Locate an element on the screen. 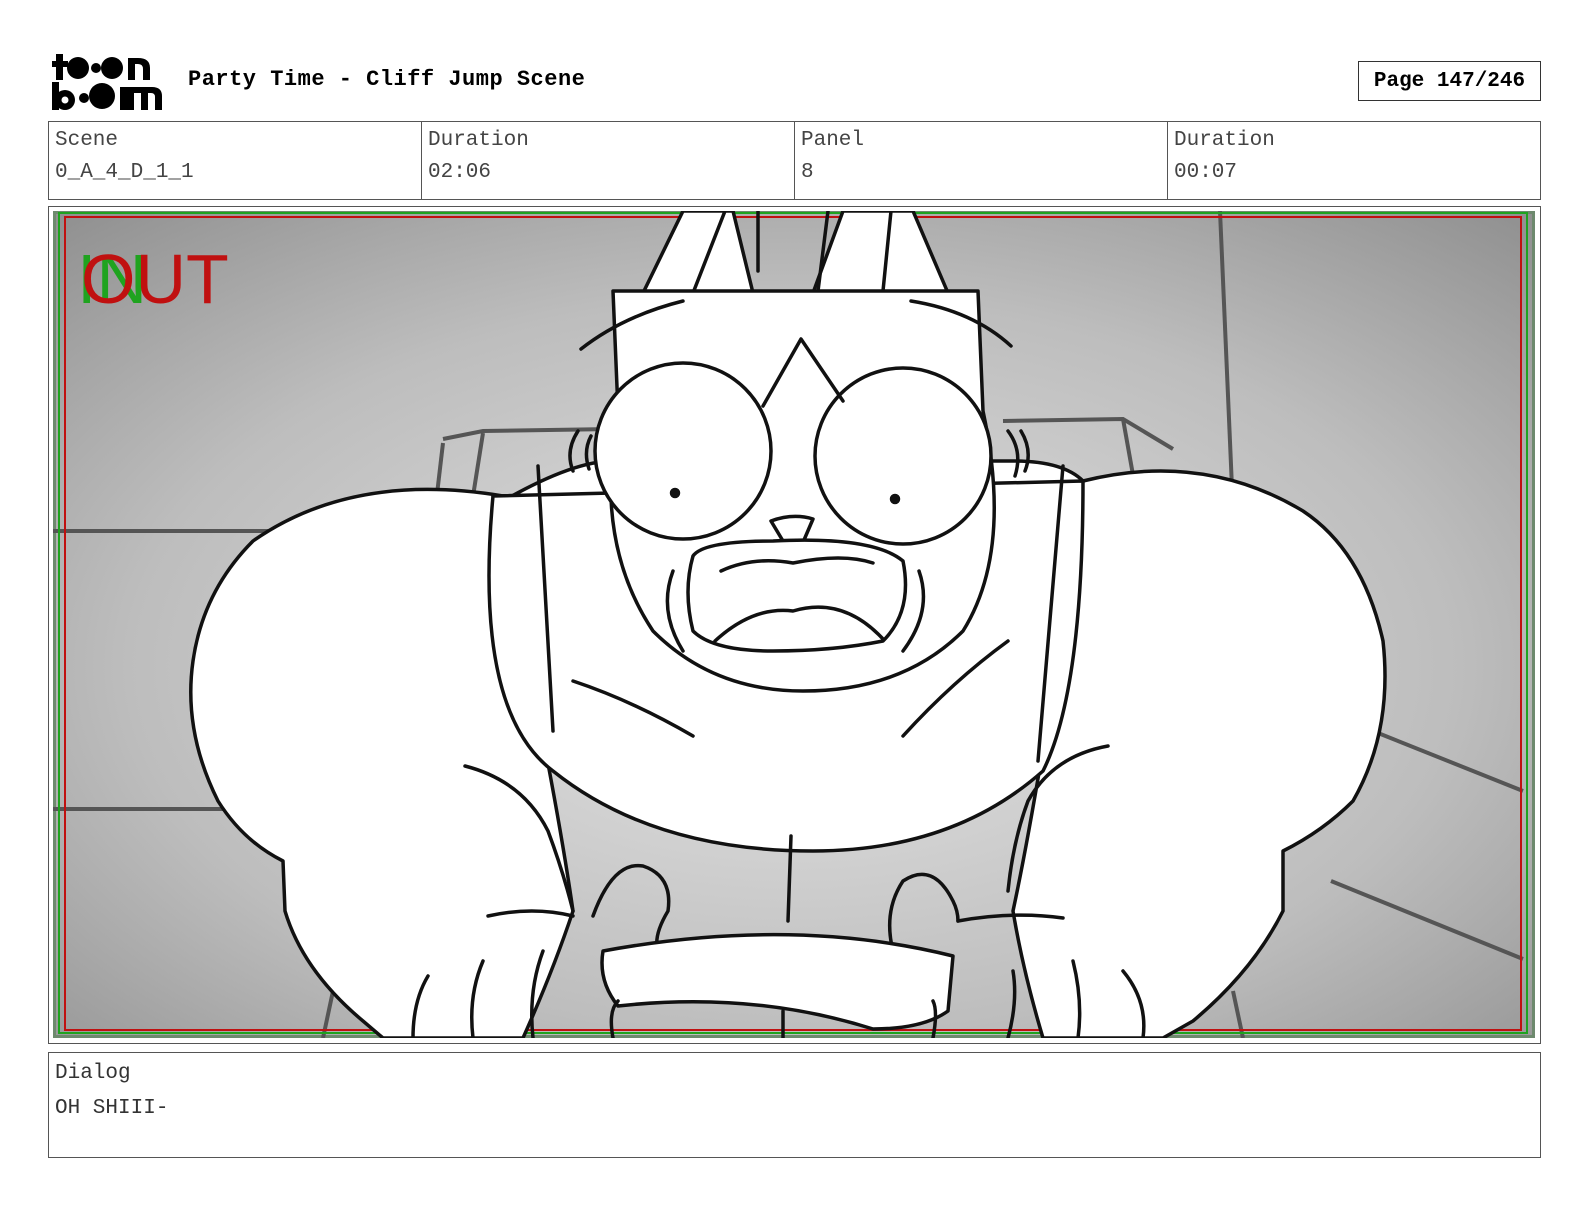 The image size is (1584, 1224). panel-cell: Panel 8 is located at coordinates (981, 160).